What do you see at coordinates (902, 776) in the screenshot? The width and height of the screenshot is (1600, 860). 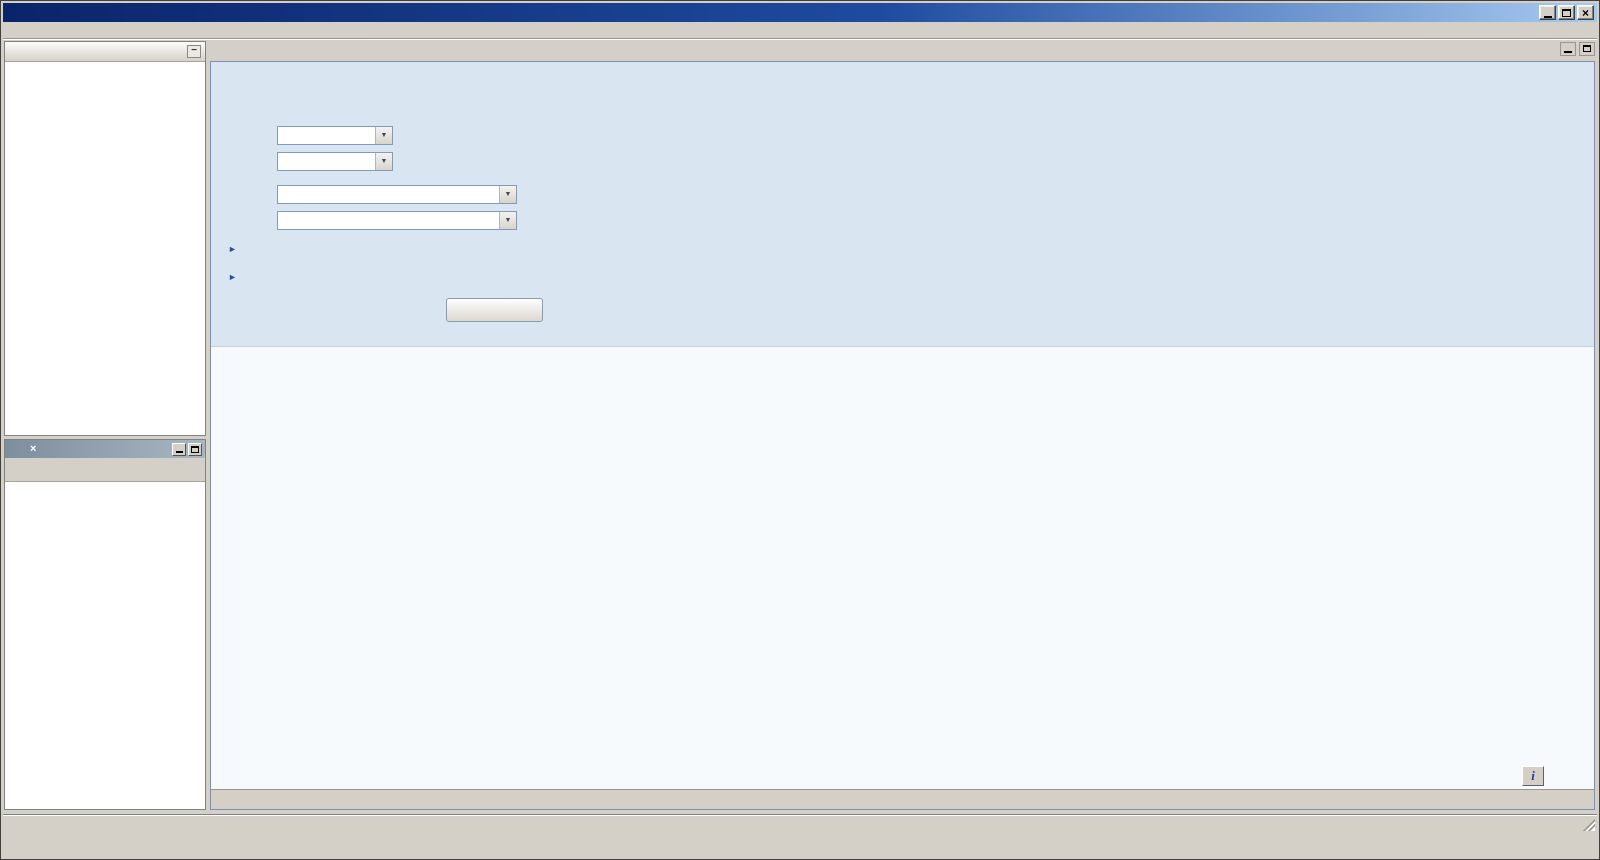 I see `search-status-line: i` at bounding box center [902, 776].